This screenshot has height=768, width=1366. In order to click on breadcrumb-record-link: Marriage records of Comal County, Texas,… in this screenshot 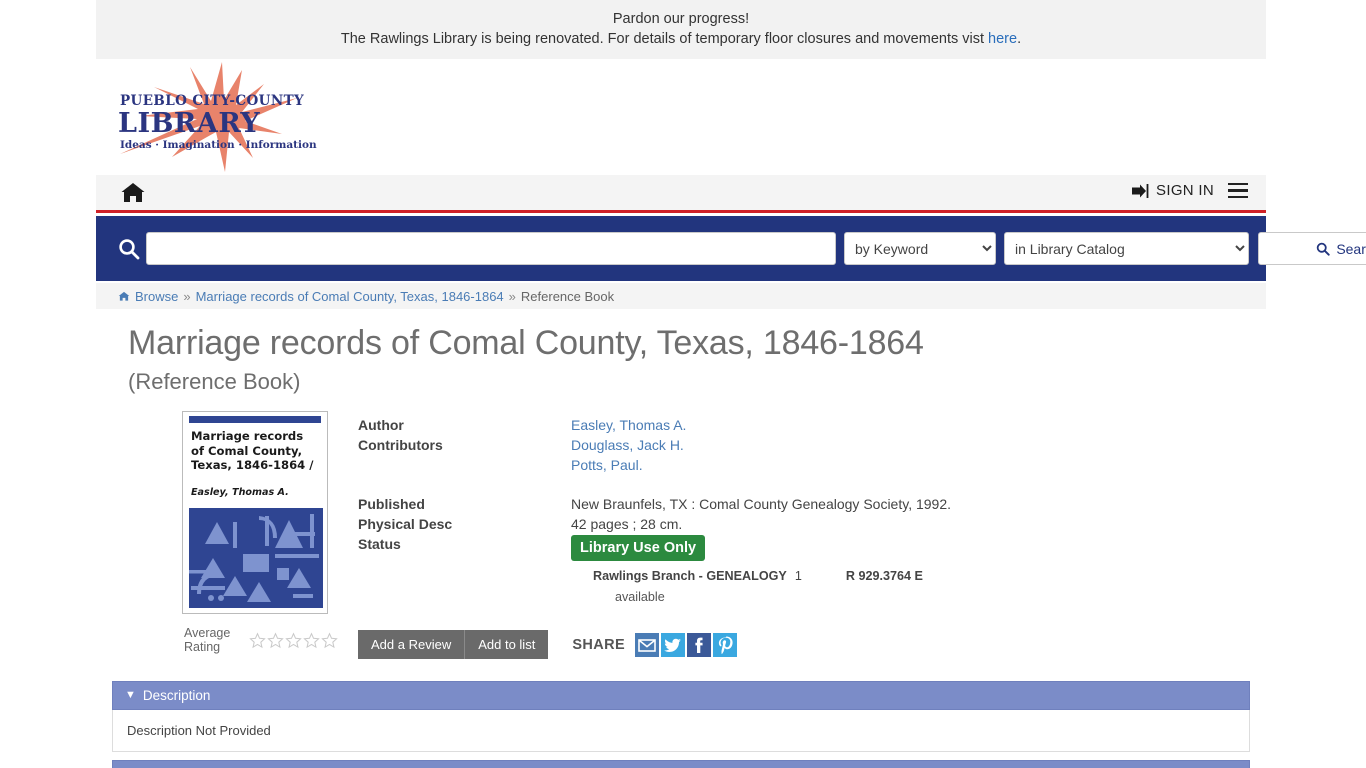, I will do `click(350, 296)`.